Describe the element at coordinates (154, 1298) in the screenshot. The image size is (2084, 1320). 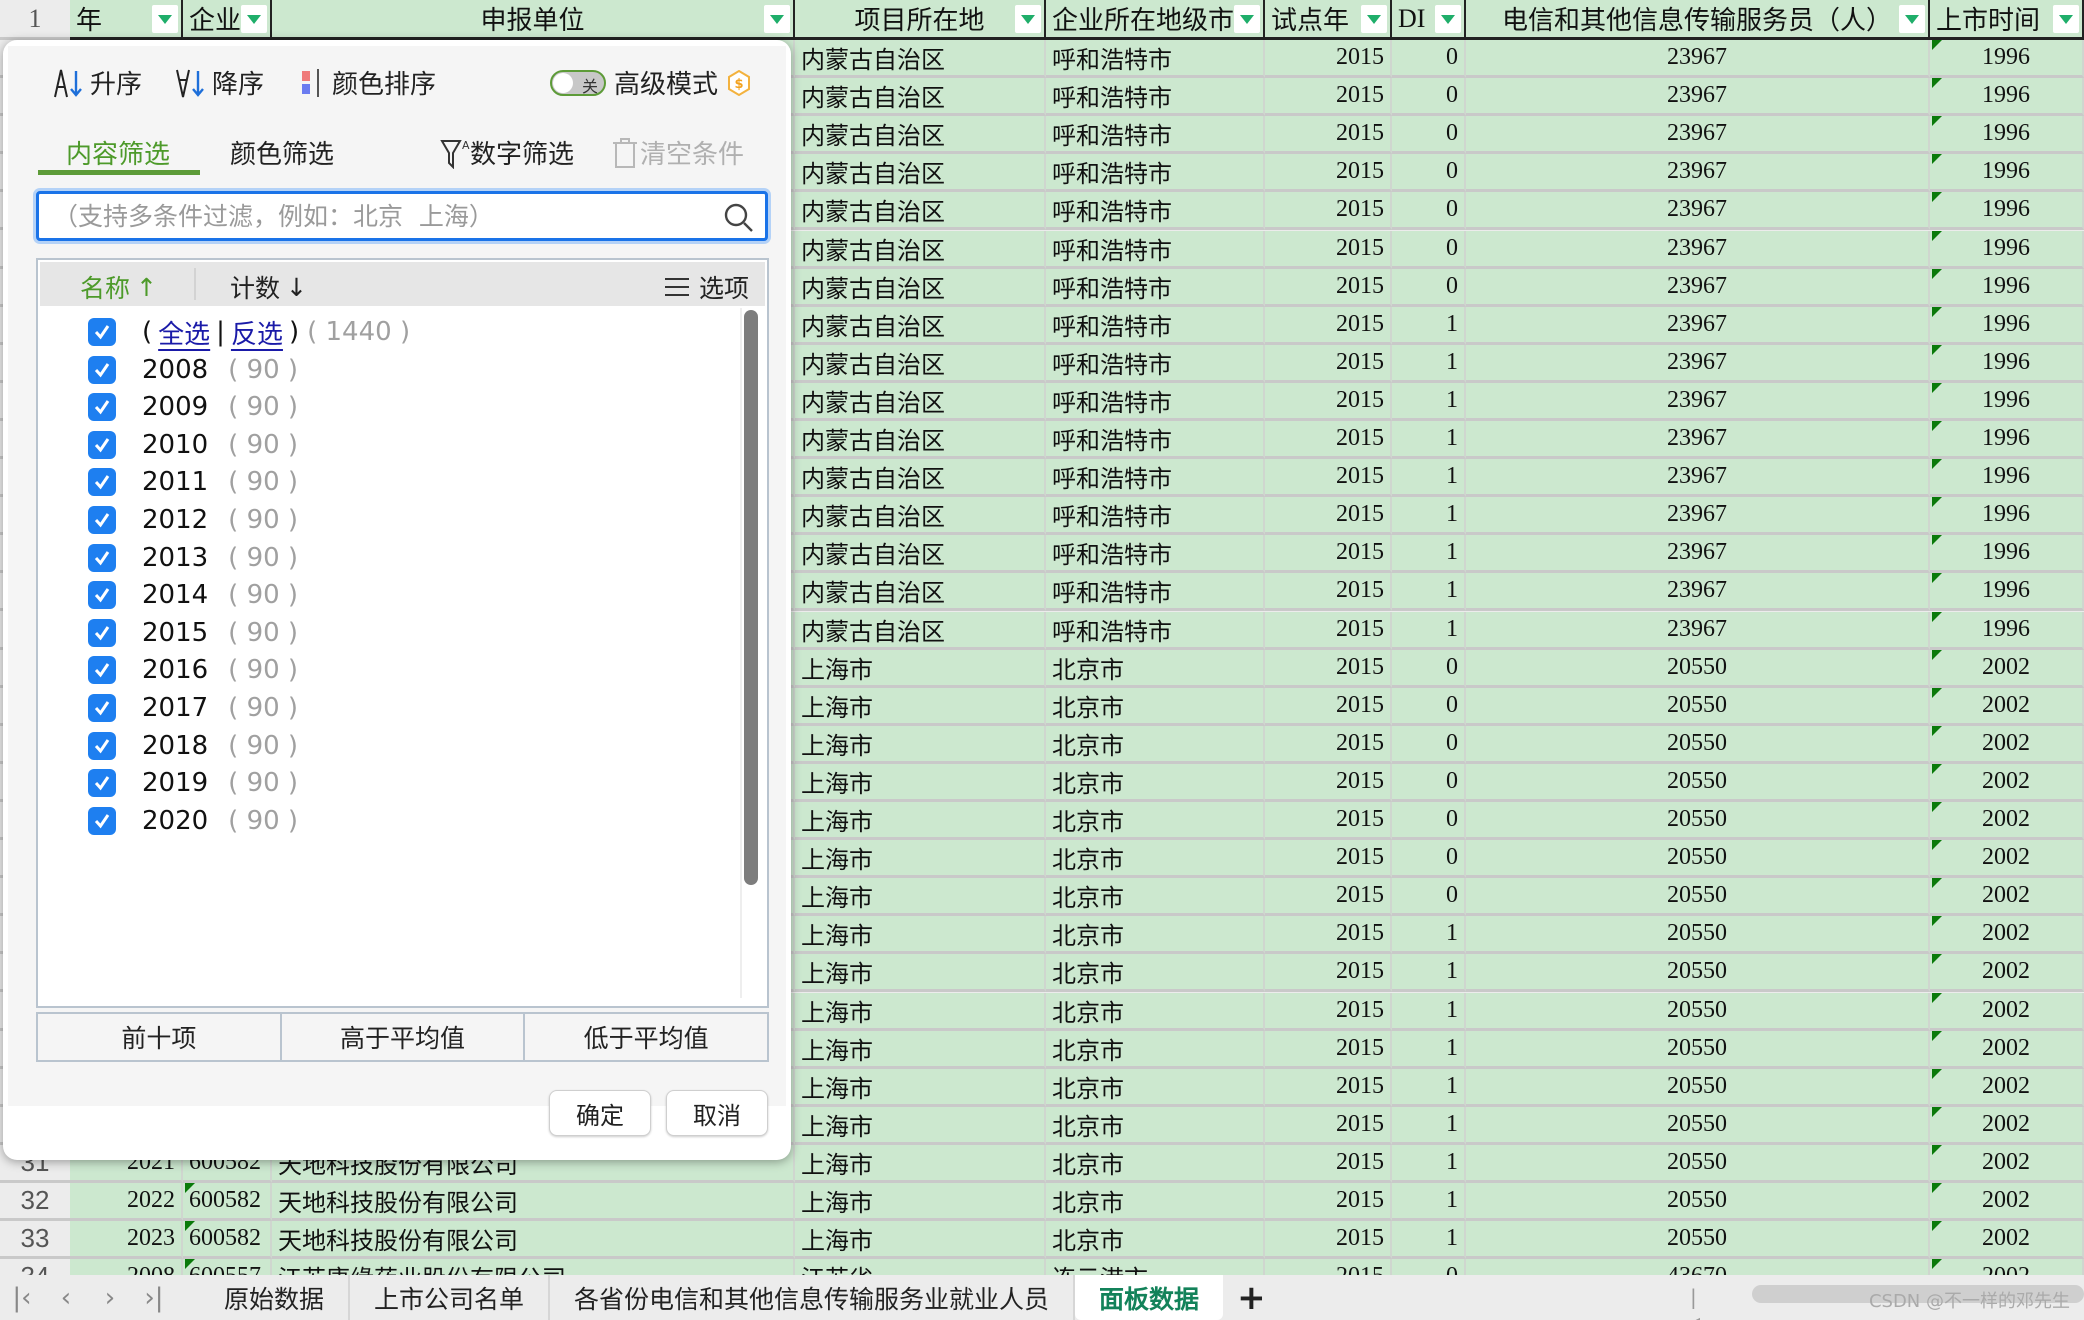
I see `last-sheet-icon: ›|` at that location.